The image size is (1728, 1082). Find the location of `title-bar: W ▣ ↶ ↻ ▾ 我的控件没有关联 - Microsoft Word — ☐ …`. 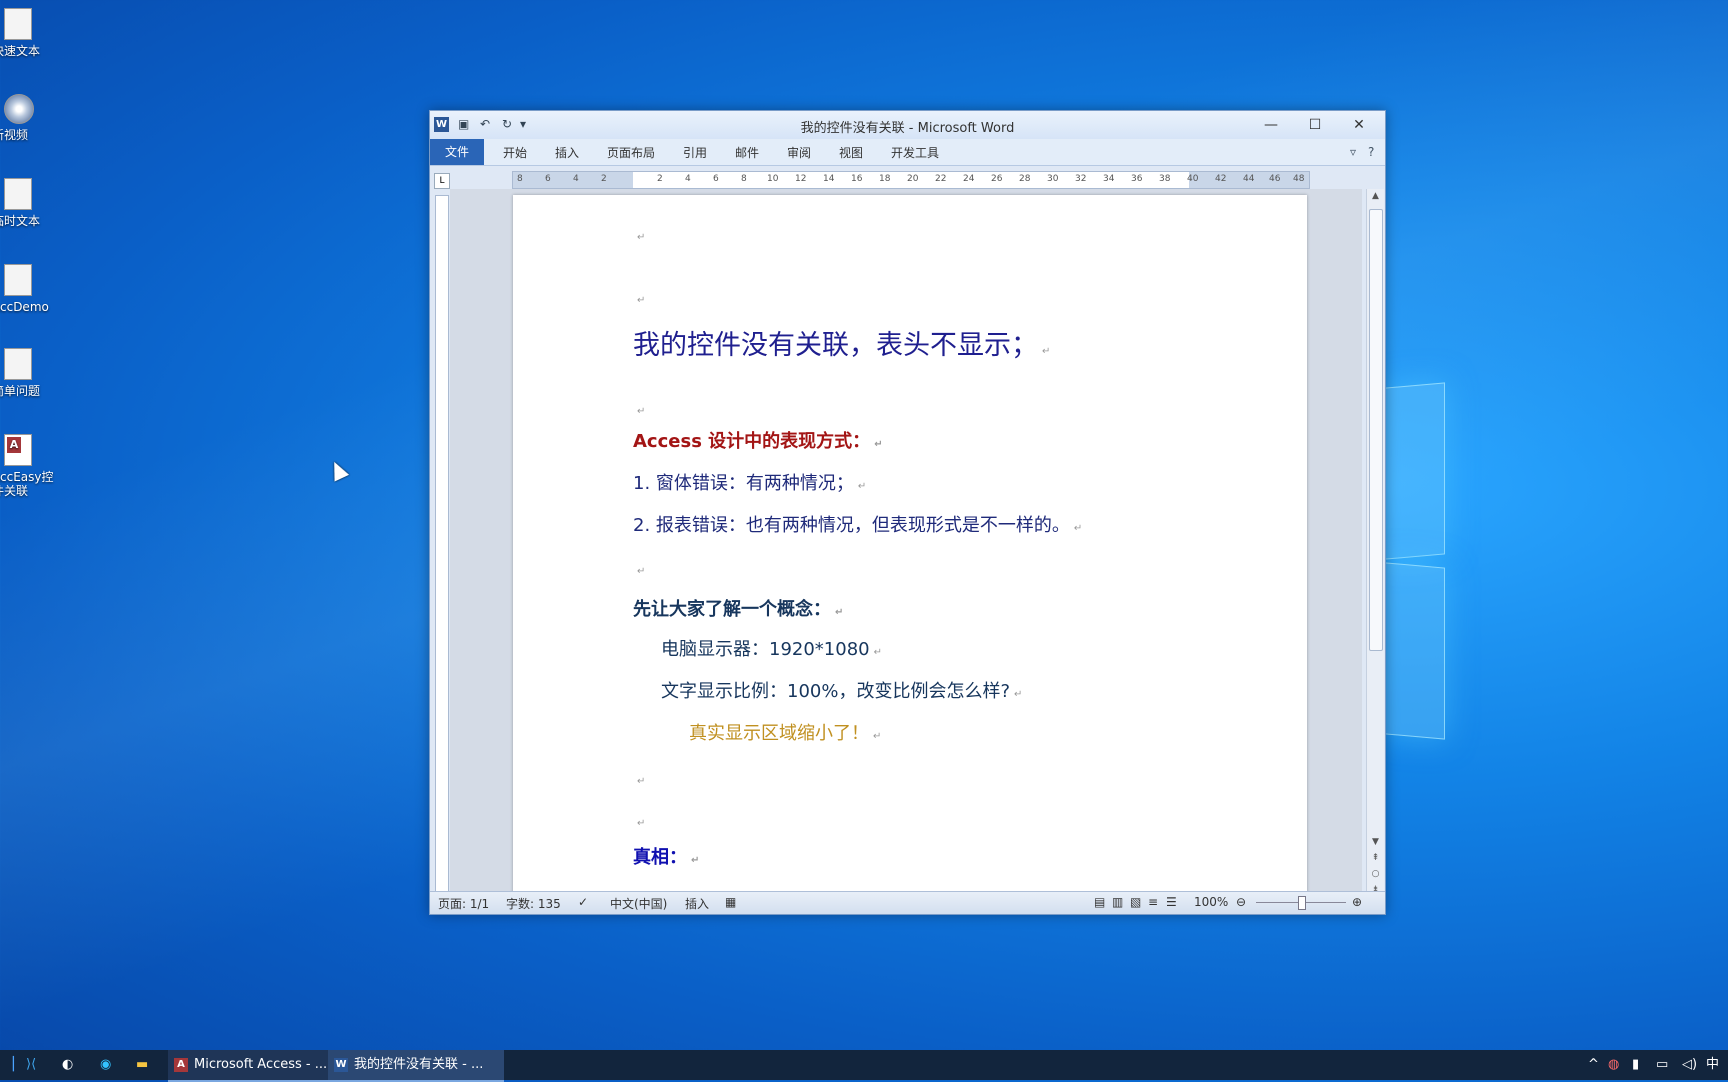

title-bar: W ▣ ↶ ↻ ▾ 我的控件没有关联 - Microsoft Word — ☐ … is located at coordinates (907, 125).